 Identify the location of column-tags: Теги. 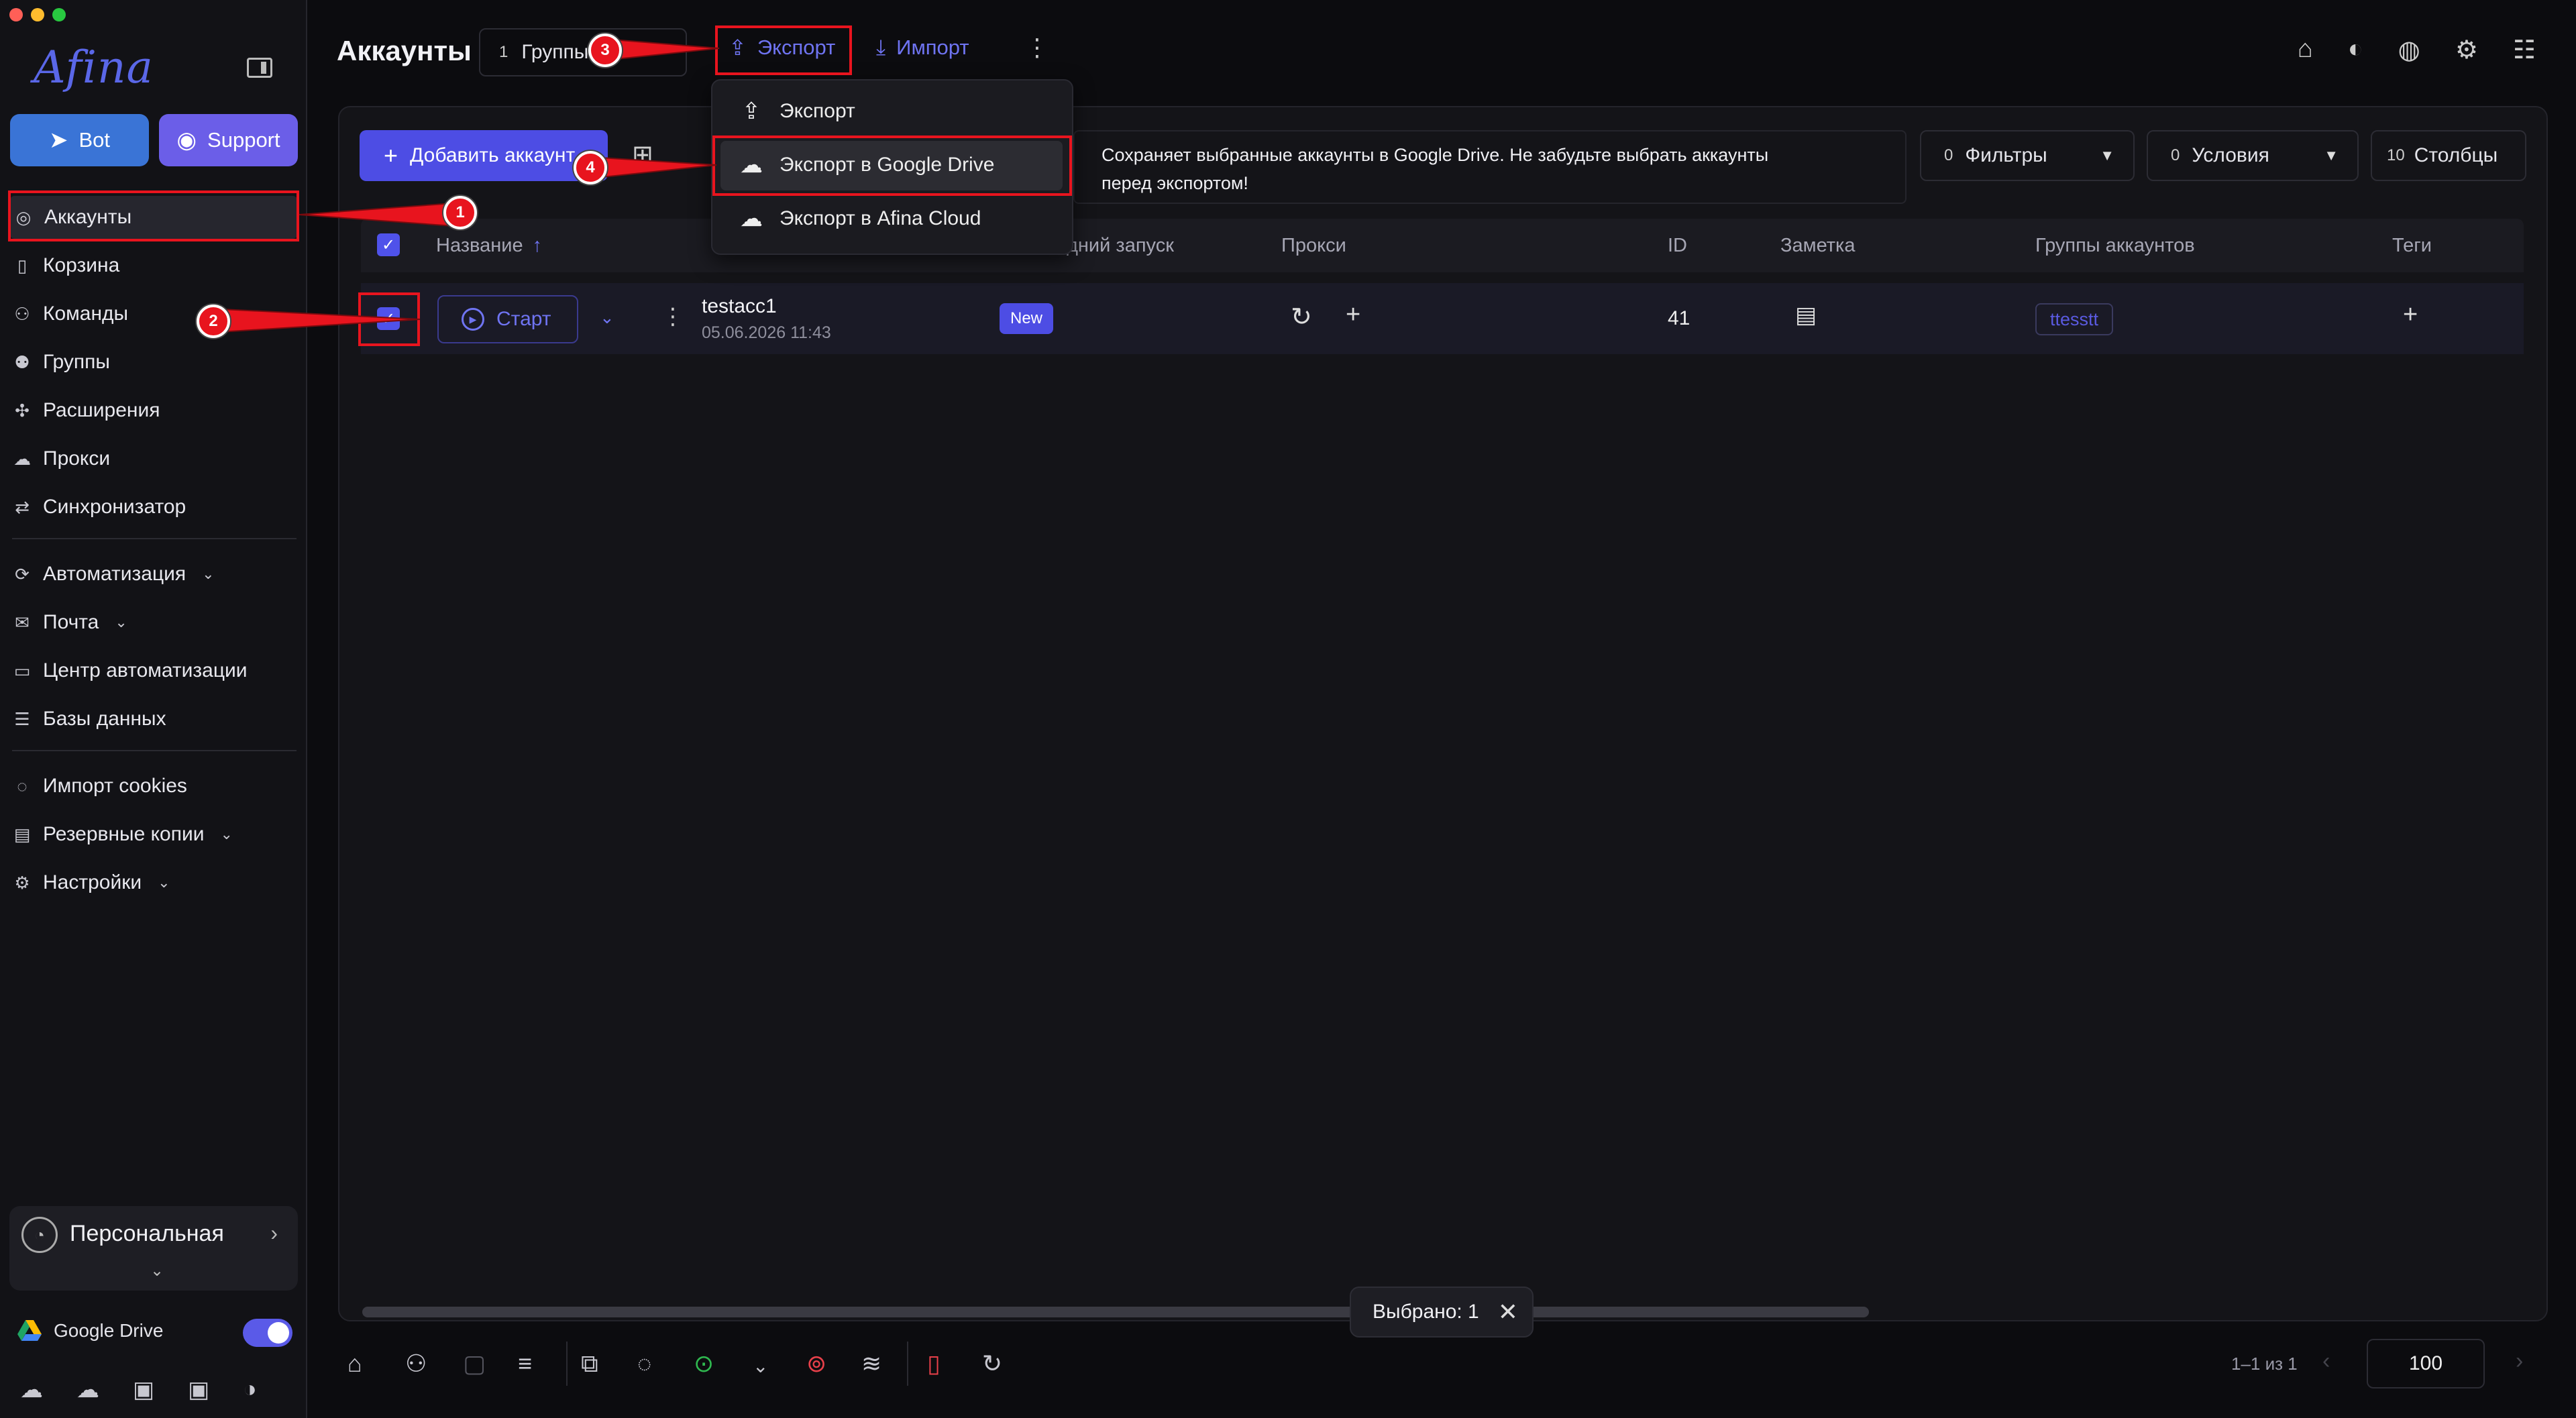
(2412, 246).